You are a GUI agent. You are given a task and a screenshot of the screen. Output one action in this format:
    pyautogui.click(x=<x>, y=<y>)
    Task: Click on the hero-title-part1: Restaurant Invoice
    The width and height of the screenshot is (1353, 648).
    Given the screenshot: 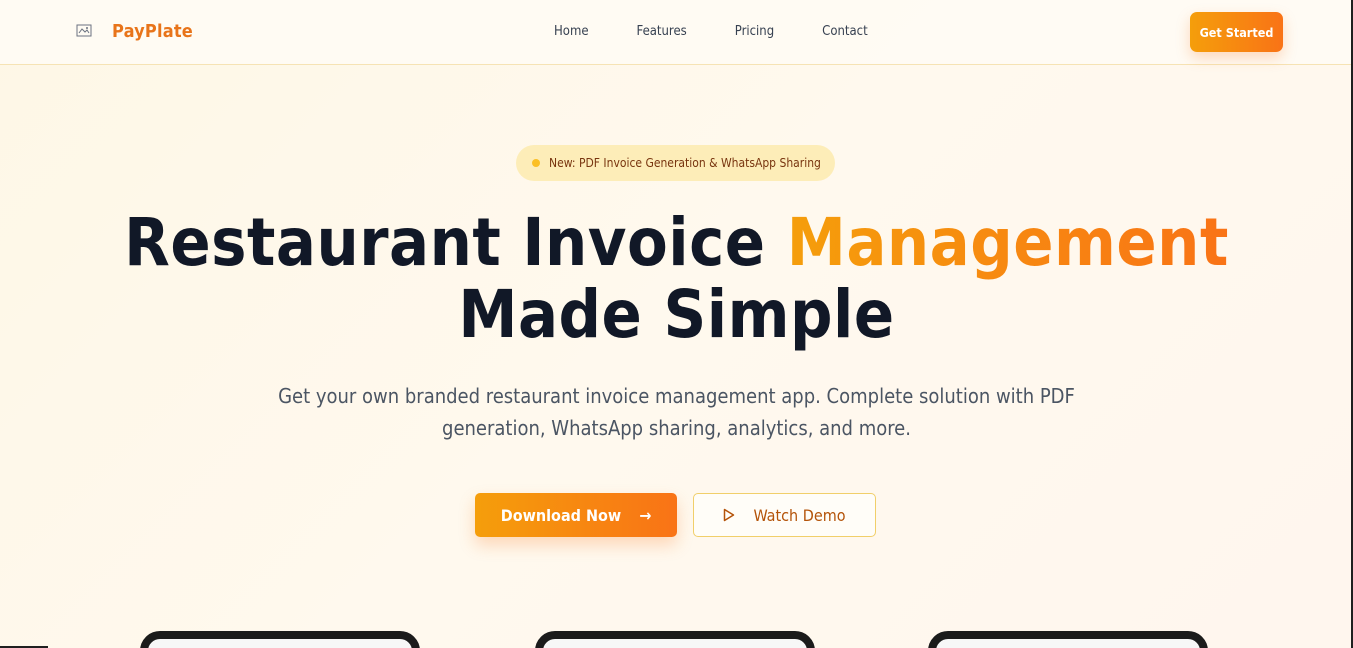 What is the action you would take?
    pyautogui.click(x=455, y=242)
    